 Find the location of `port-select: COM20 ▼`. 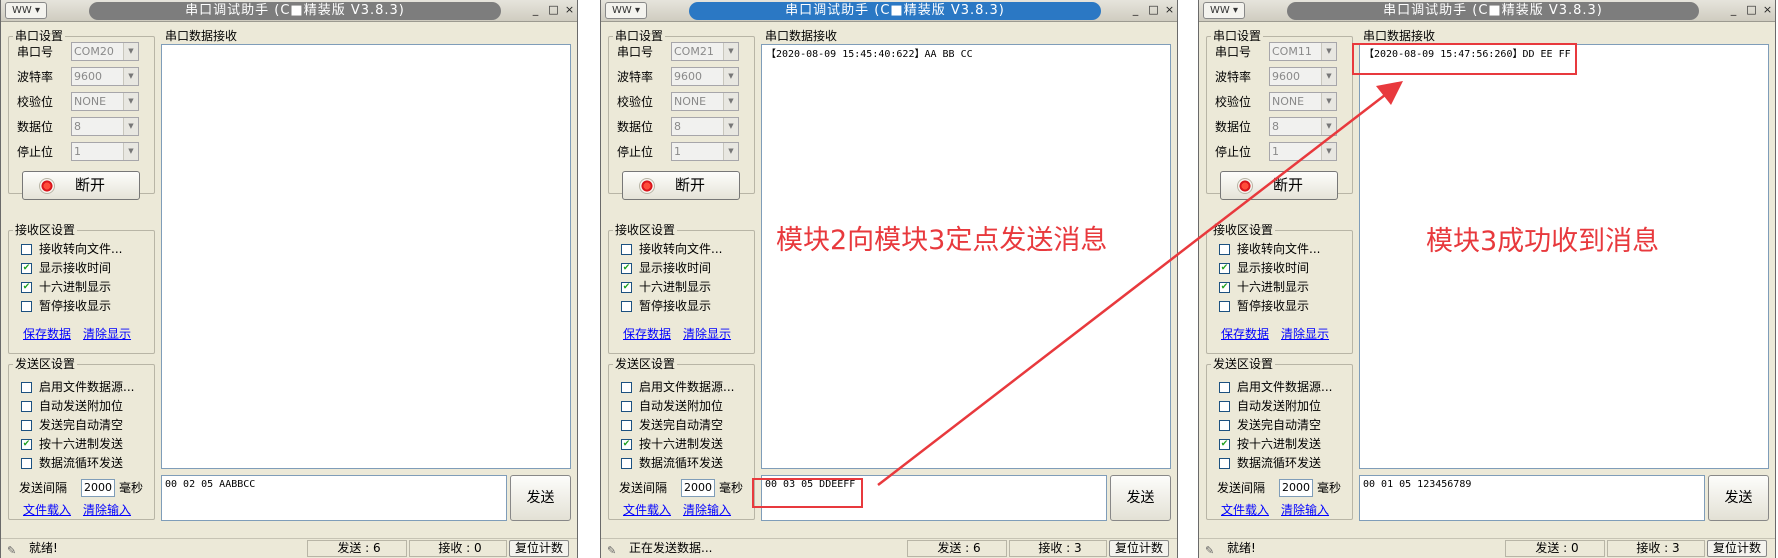

port-select: COM20 ▼ is located at coordinates (105, 51).